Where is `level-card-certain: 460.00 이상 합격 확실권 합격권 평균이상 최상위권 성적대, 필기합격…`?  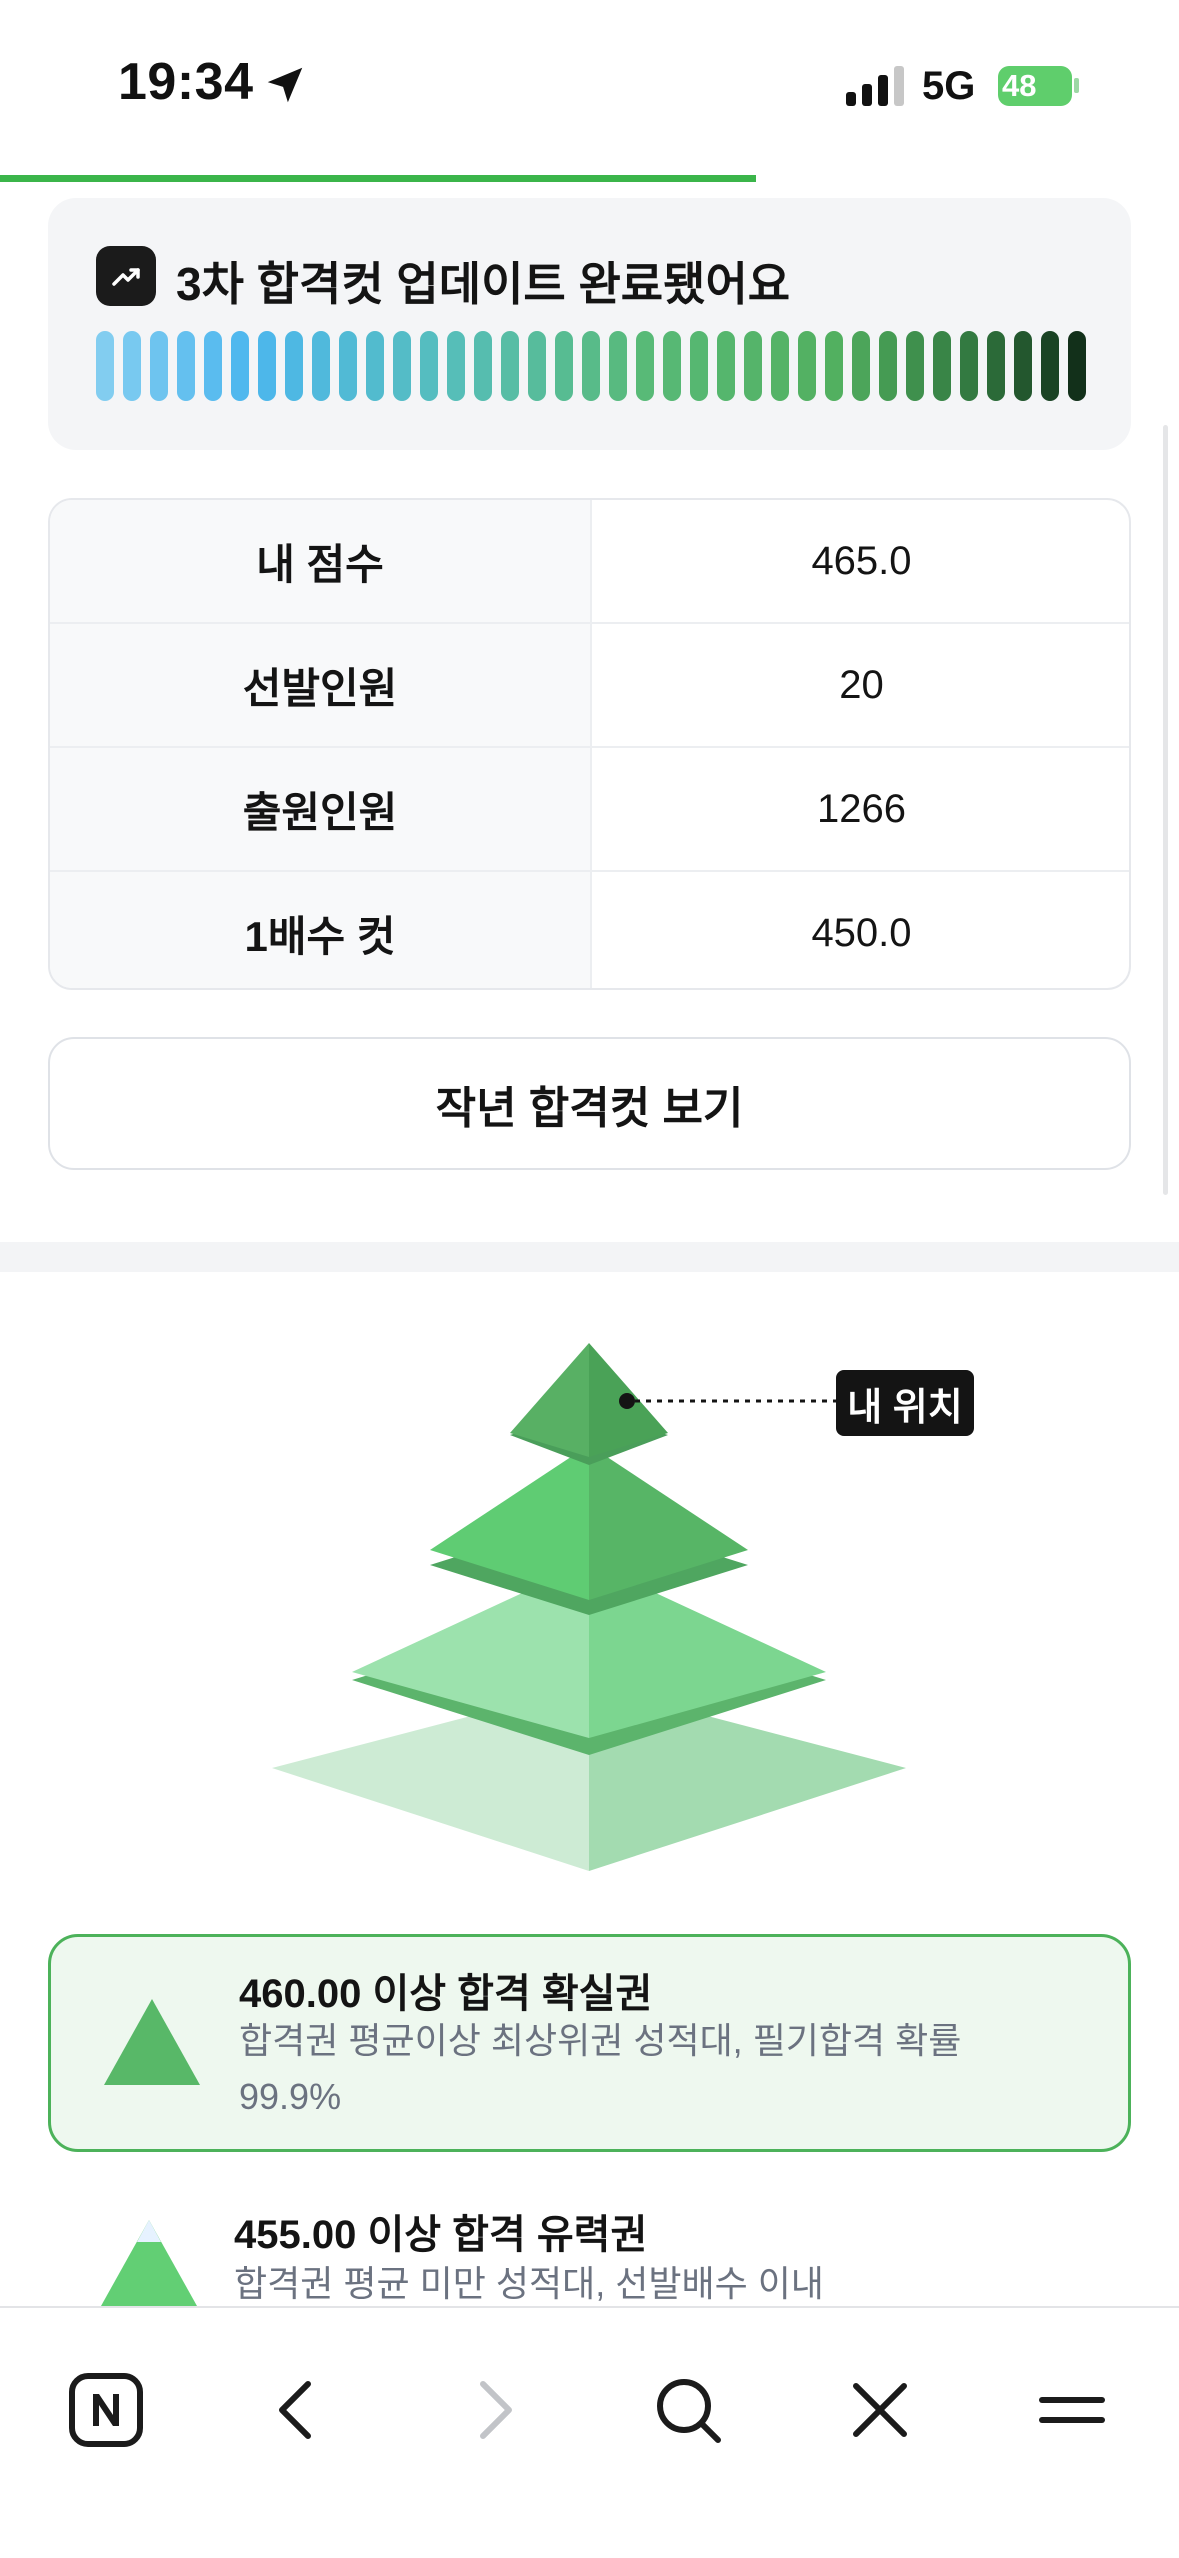
level-card-certain: 460.00 이상 합격 확실권 합격권 평균이상 최상위권 성적대, 필기합격… is located at coordinates (589, 2043).